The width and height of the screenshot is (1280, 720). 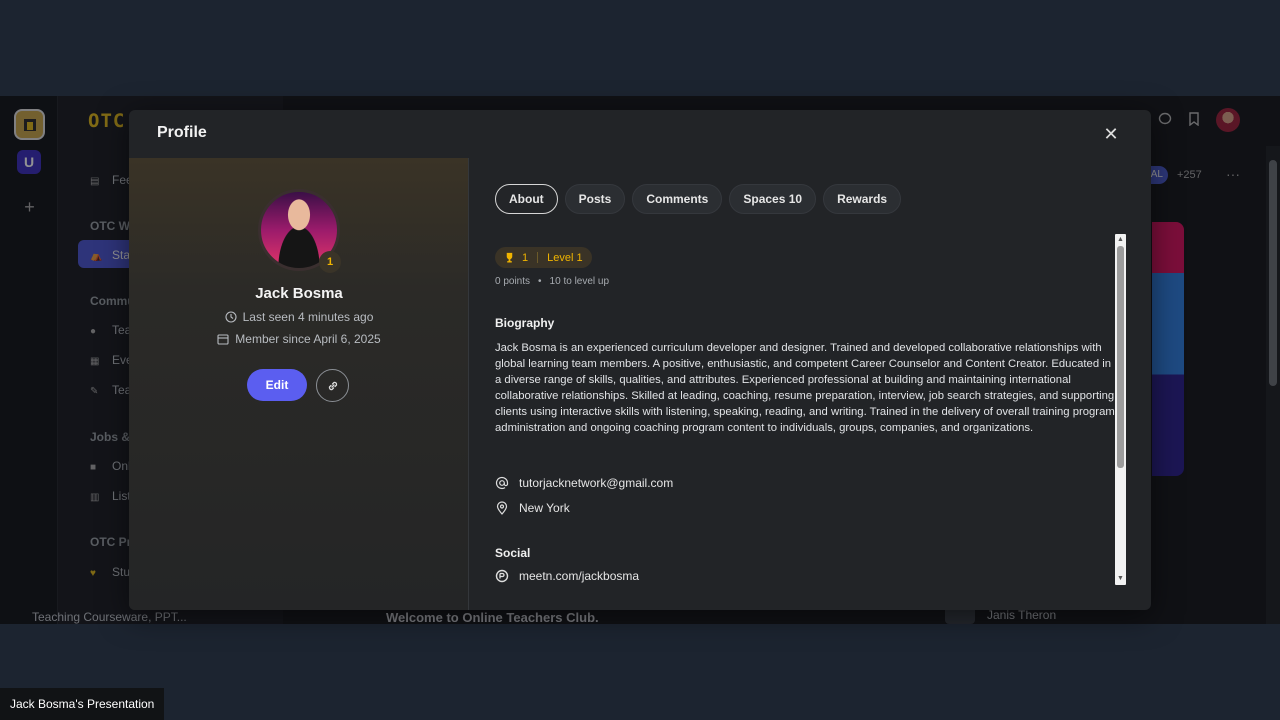 I want to click on location-row: New York, so click(x=532, y=508).